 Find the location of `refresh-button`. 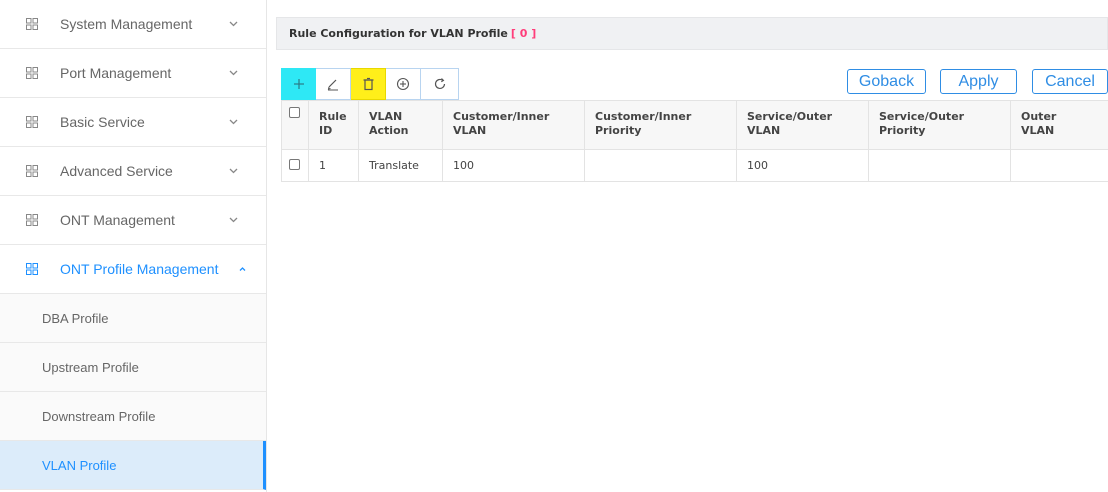

refresh-button is located at coordinates (440, 84).